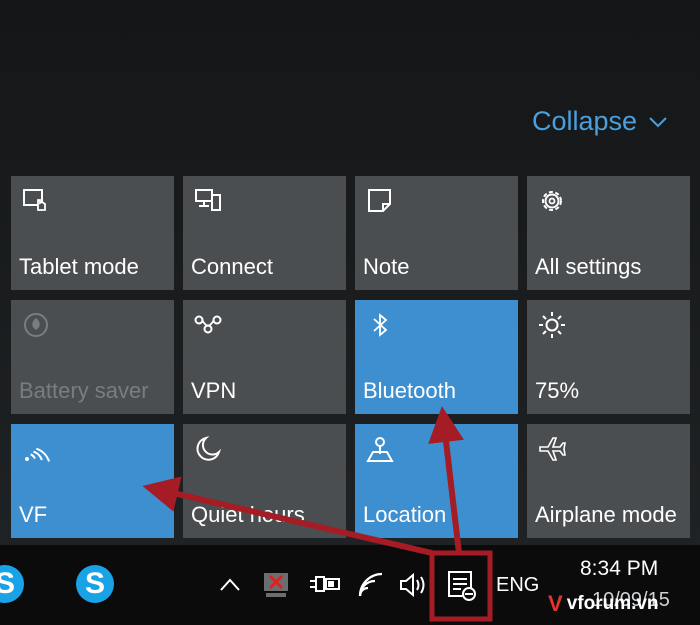 The width and height of the screenshot is (700, 625). What do you see at coordinates (405, 514) in the screenshot?
I see `tile-label: Location` at bounding box center [405, 514].